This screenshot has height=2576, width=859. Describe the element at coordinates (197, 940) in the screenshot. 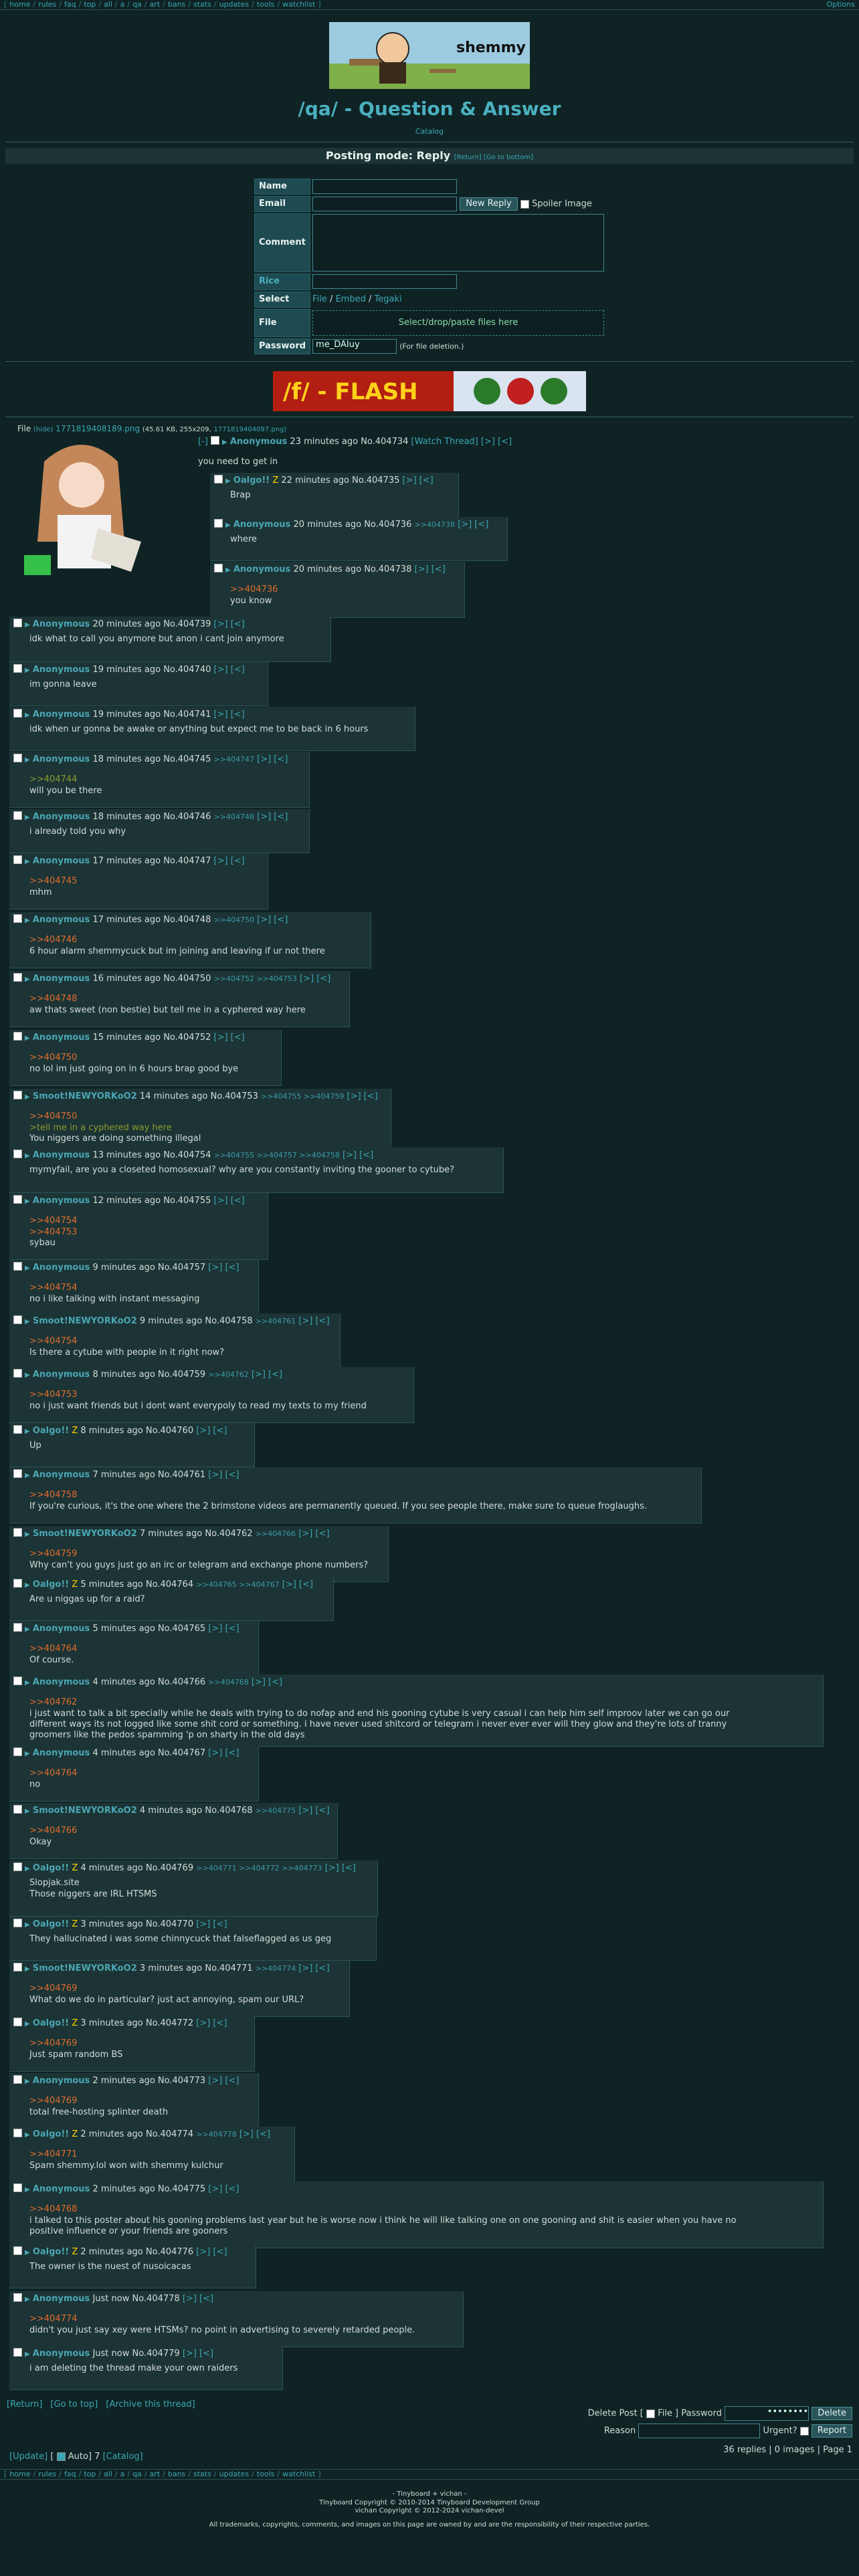

I see `quote-link: >>404746` at that location.